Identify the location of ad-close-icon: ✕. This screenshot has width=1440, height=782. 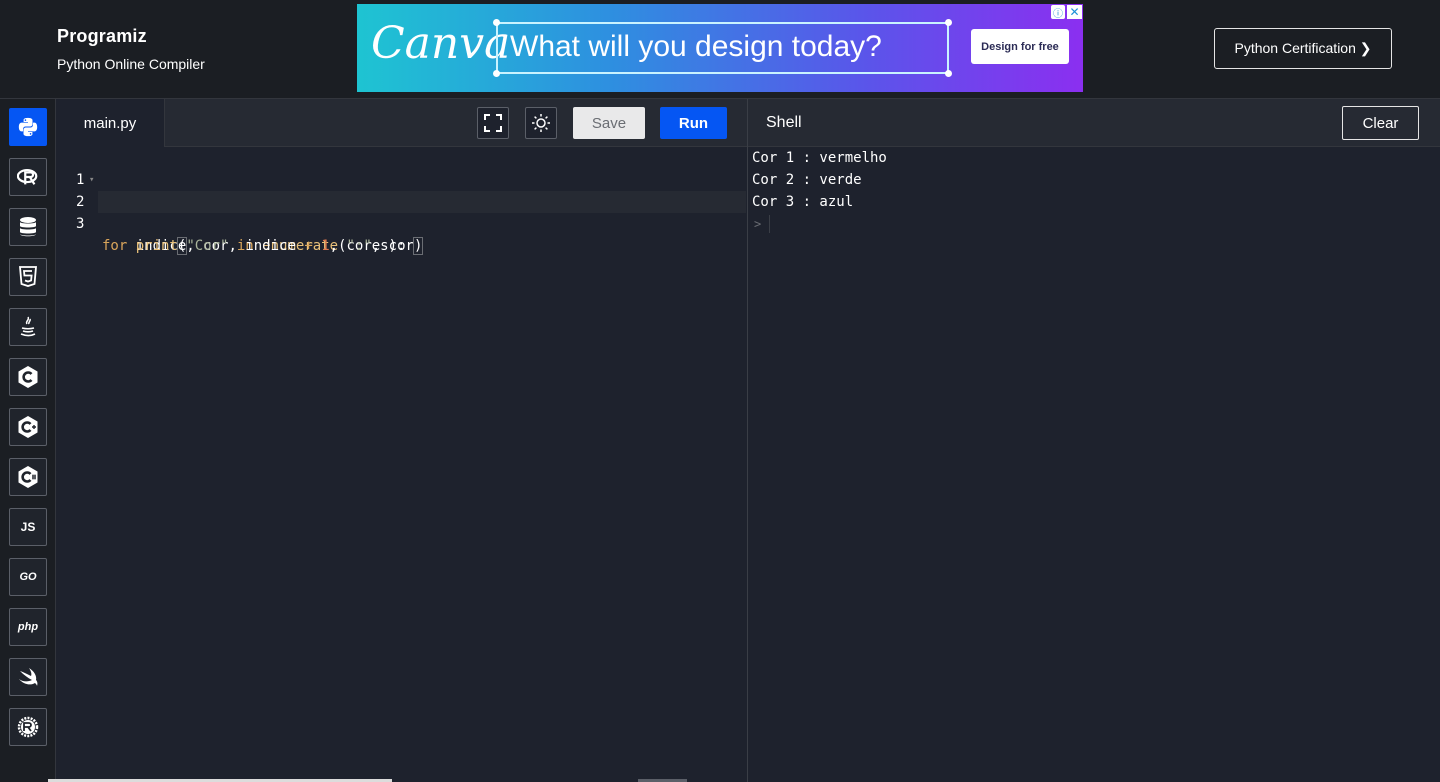
(1074, 12).